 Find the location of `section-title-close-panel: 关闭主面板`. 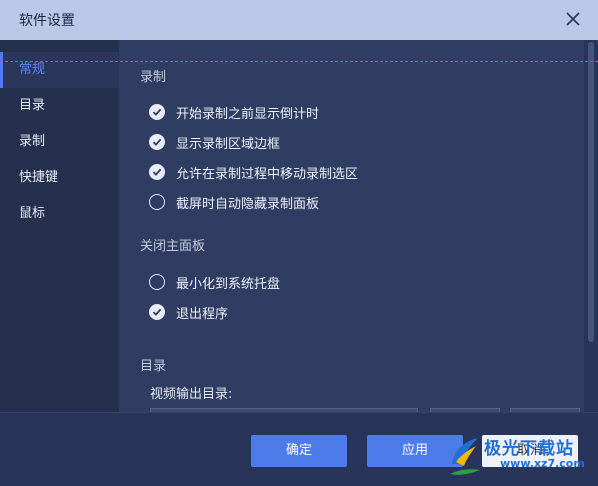

section-title-close-panel: 关闭主面板 is located at coordinates (173, 246).